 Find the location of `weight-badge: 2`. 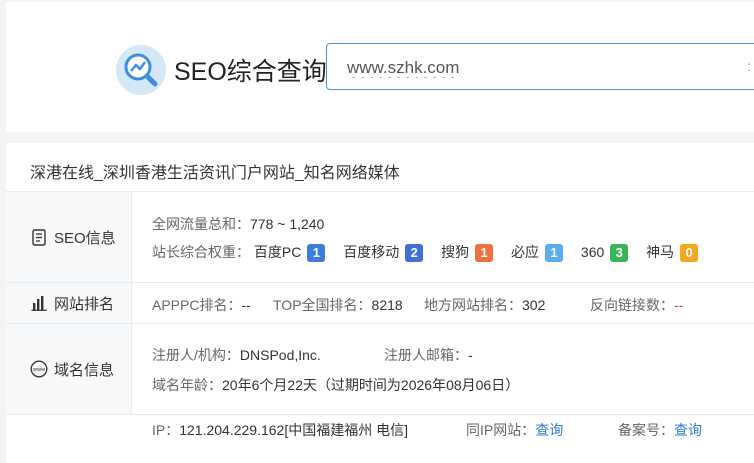

weight-badge: 2 is located at coordinates (414, 253).